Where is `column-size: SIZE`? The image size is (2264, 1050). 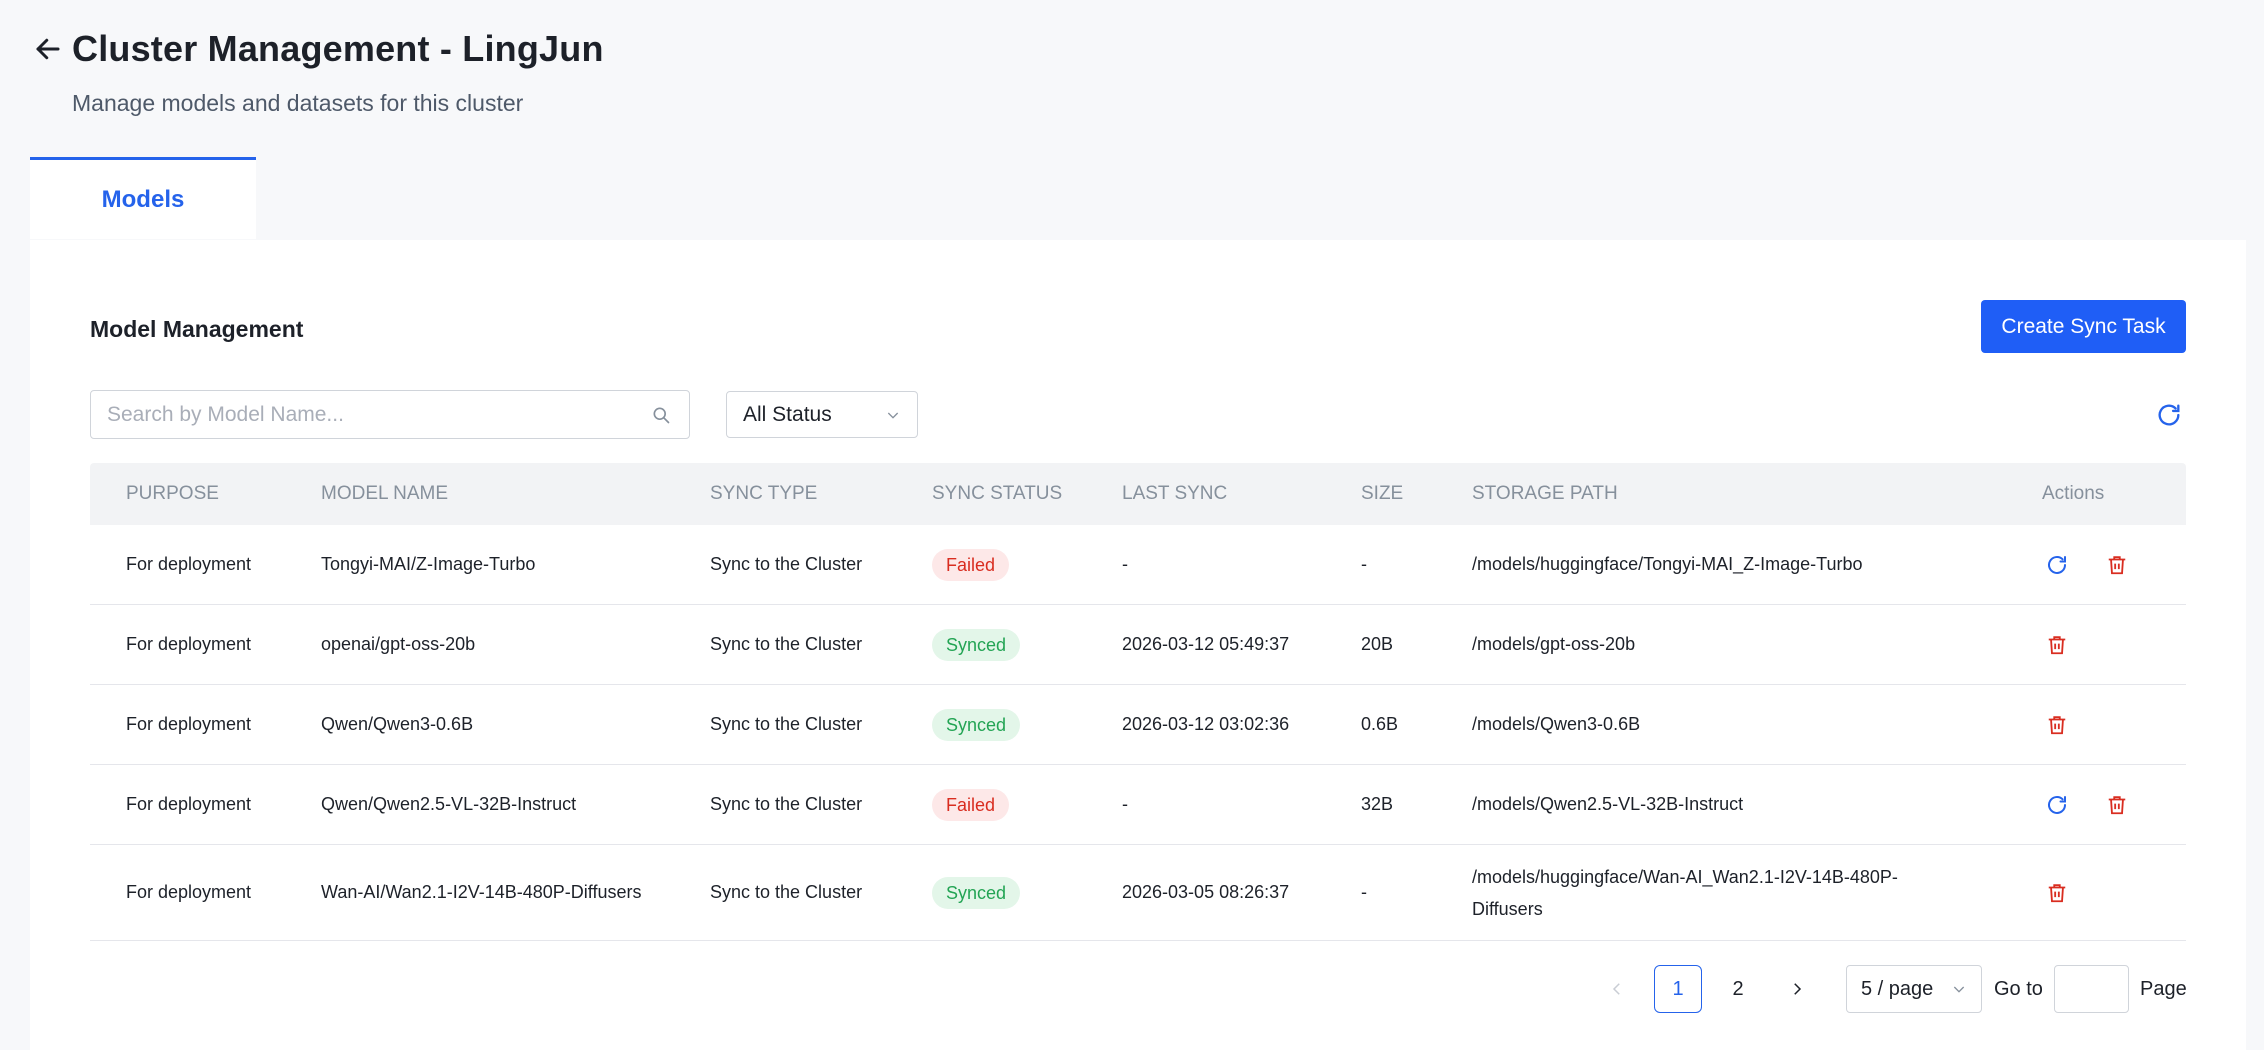
column-size: SIZE is located at coordinates (1382, 493).